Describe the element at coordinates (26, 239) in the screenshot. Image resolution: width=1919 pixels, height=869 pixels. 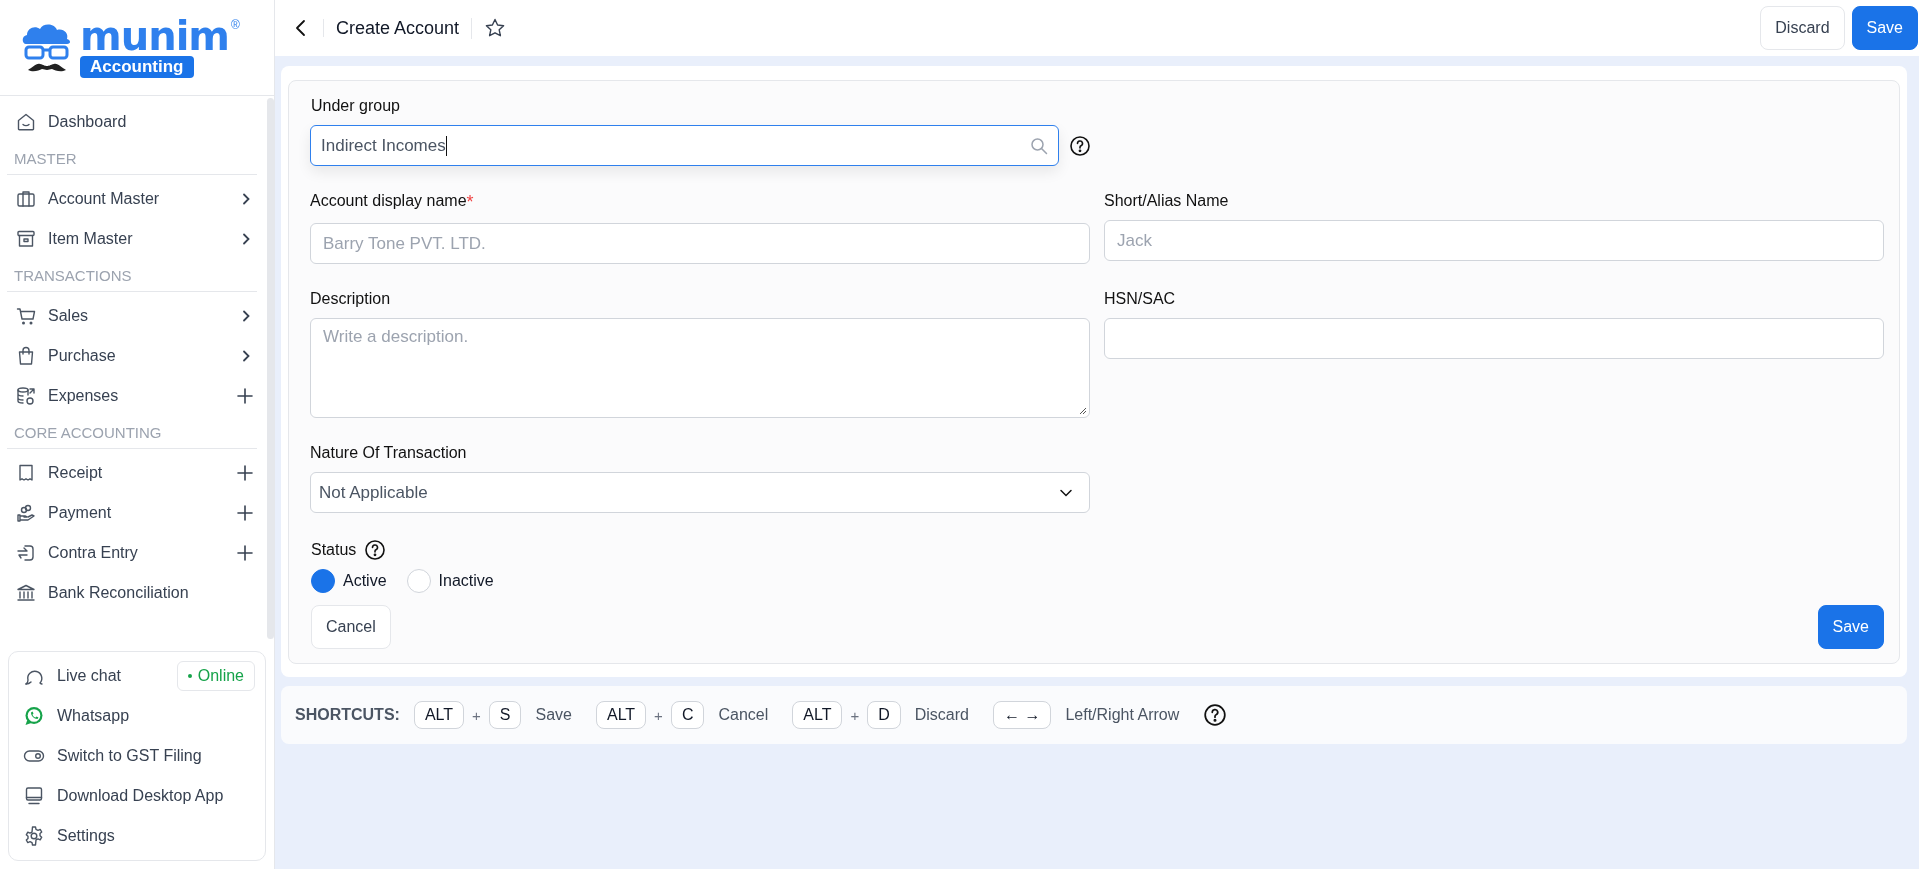
I see `archive-icon` at that location.